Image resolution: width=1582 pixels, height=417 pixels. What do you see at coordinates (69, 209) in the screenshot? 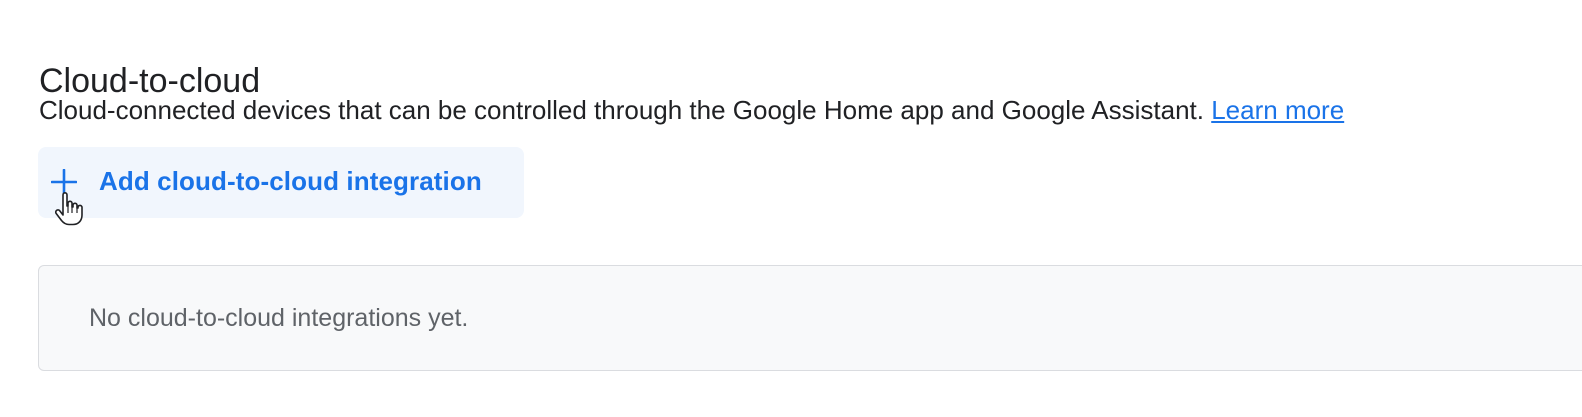
I see `hand-pointer-icon` at bounding box center [69, 209].